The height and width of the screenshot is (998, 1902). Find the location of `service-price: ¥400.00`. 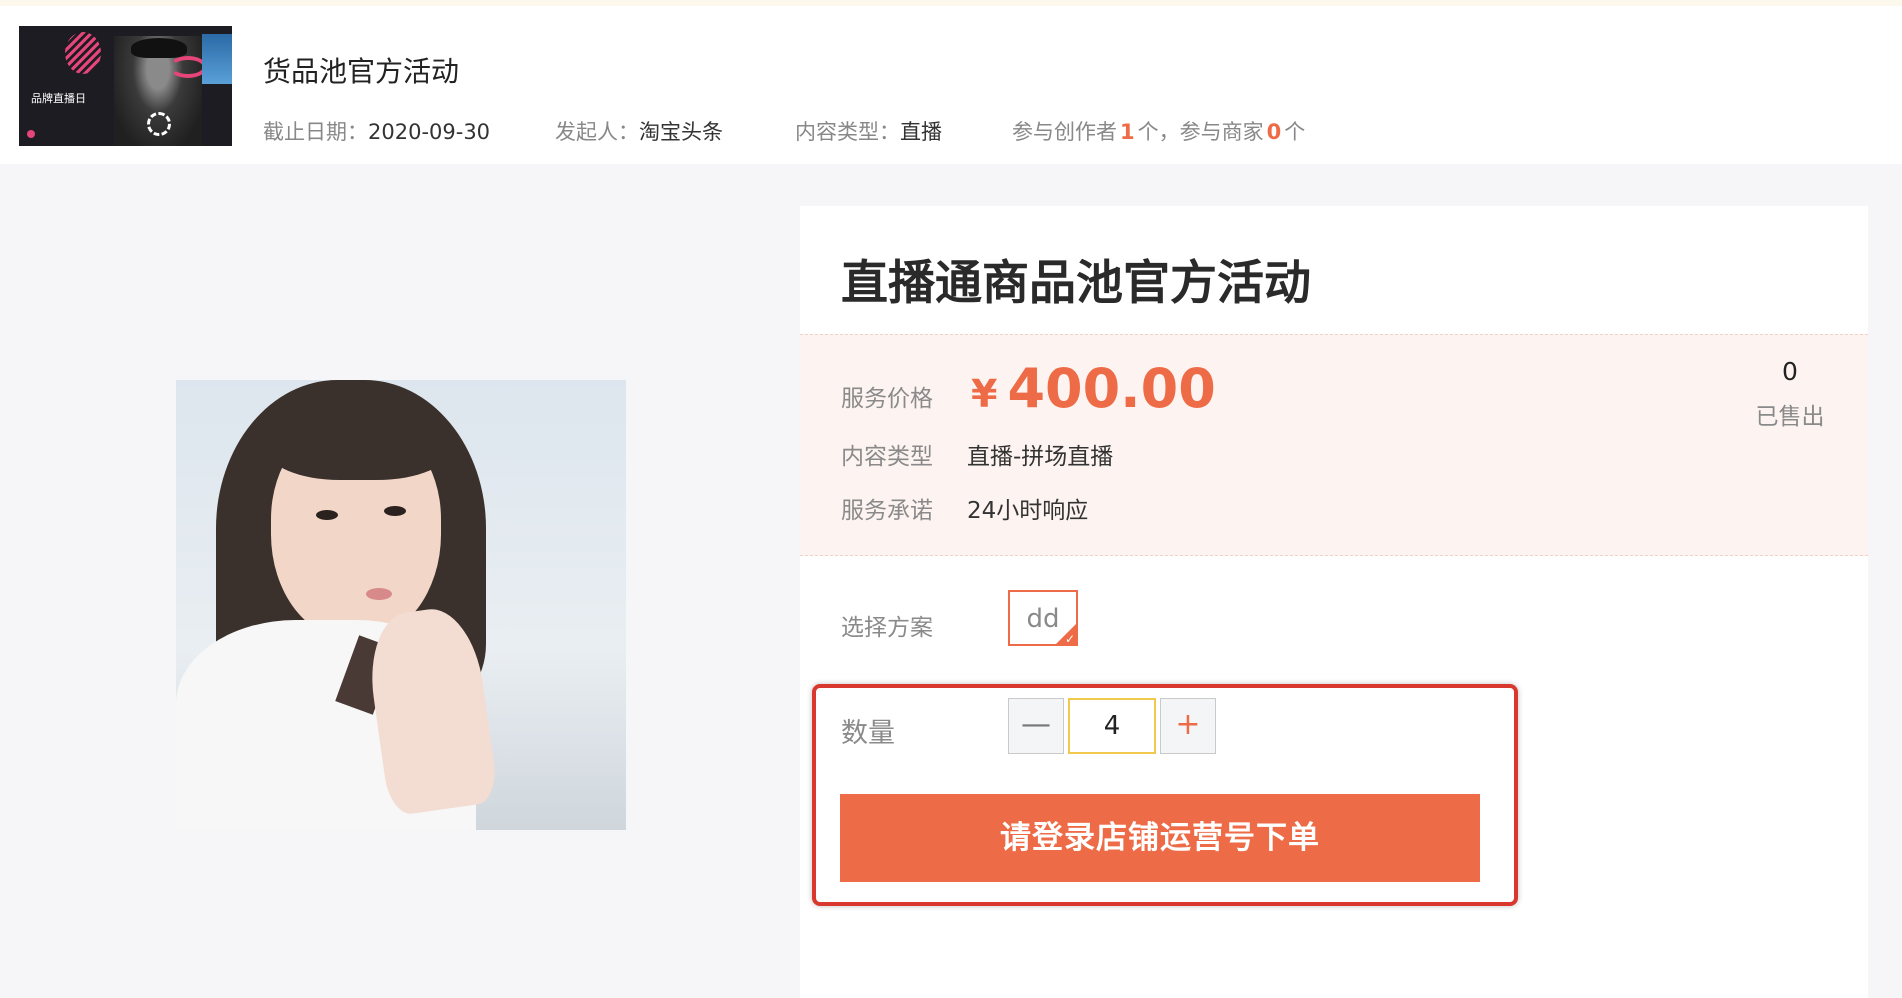

service-price: ¥400.00 is located at coordinates (1093, 388).